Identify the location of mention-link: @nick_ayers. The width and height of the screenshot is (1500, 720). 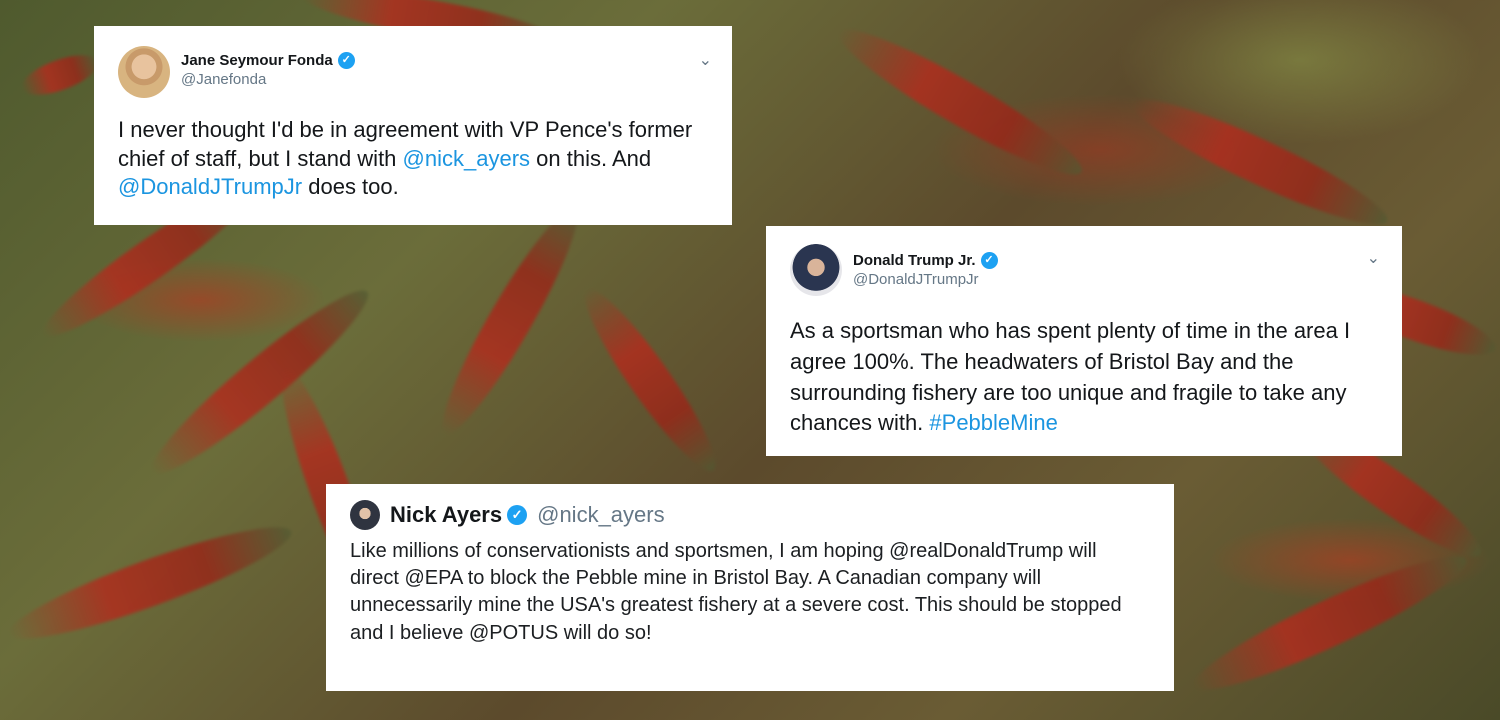
(467, 158).